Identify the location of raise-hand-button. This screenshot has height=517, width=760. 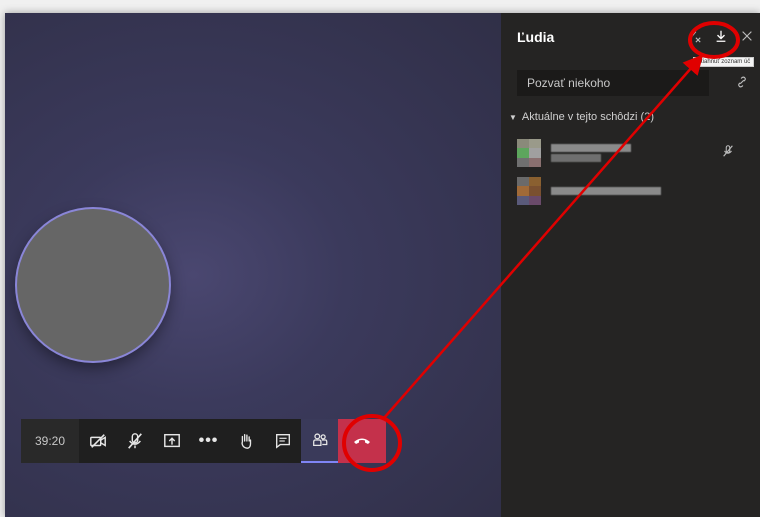
(245, 441).